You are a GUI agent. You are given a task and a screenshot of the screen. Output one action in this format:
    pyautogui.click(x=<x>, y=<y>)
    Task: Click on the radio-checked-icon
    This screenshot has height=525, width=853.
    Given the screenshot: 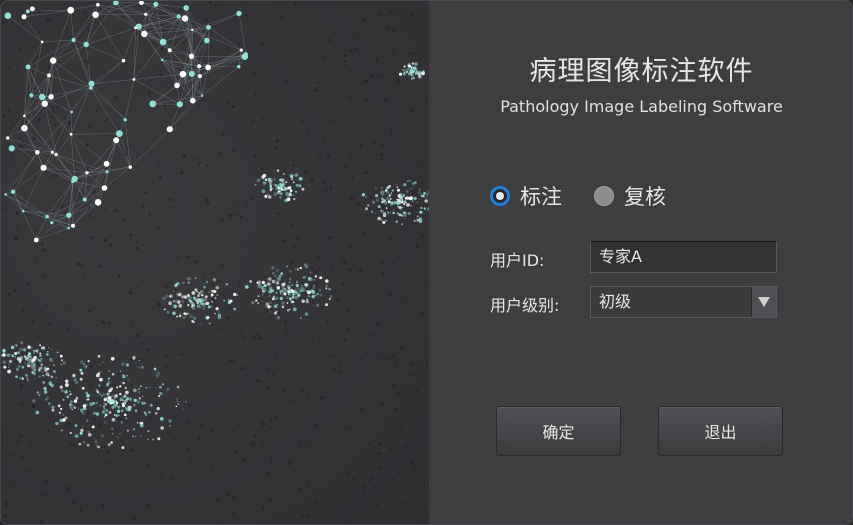 What is the action you would take?
    pyautogui.click(x=500, y=196)
    